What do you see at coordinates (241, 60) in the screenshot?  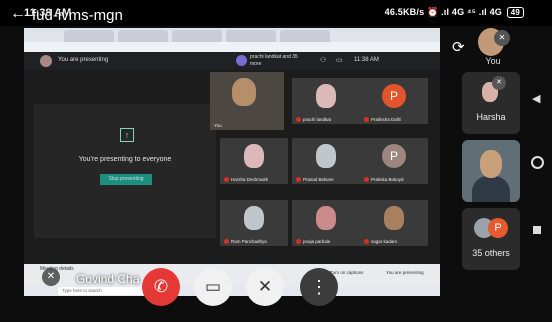 I see `joined-avatar` at bounding box center [241, 60].